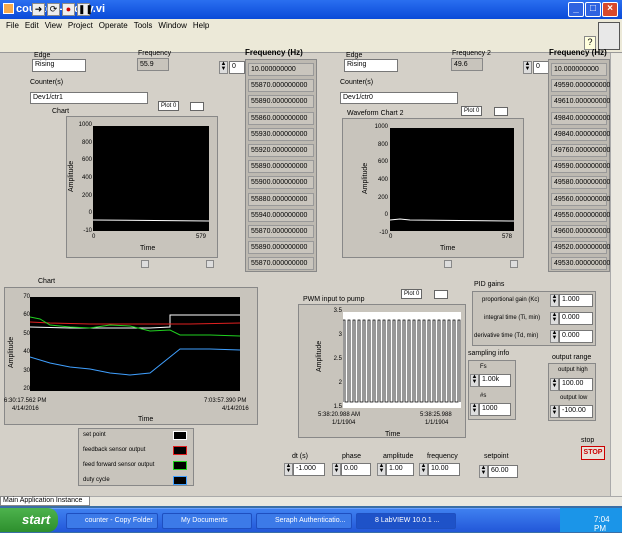 The height and width of the screenshot is (533, 622). Describe the element at coordinates (399, 98) in the screenshot. I see `counter-select-2: Dev1/ctr0` at that location.